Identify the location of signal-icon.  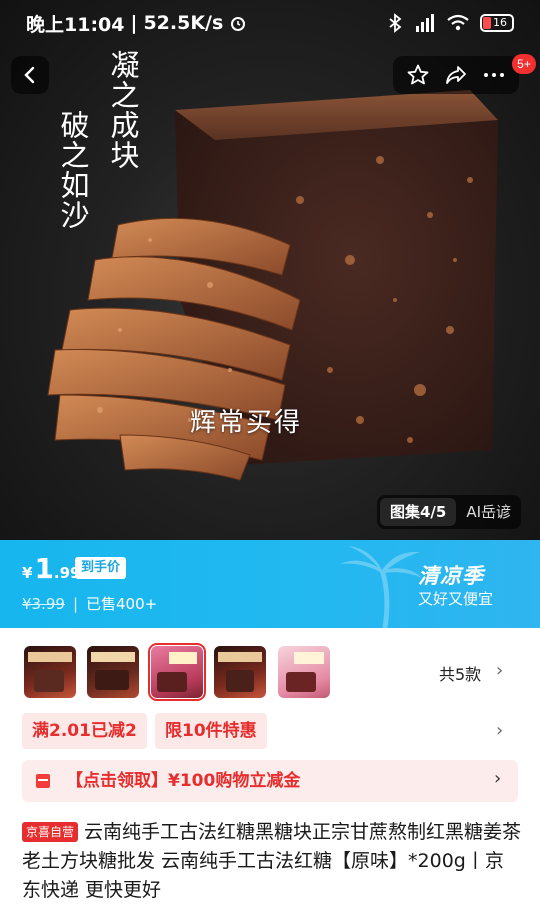
(425, 23).